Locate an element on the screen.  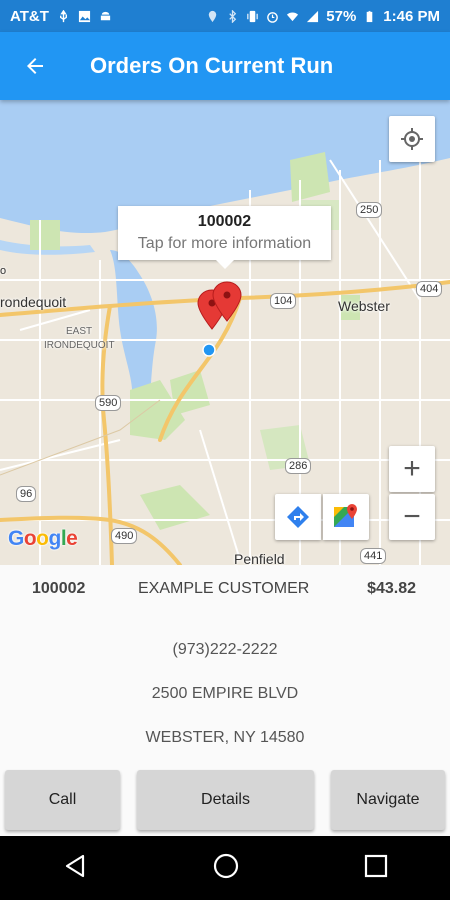
carrier-label: AT&T is located at coordinates (29, 16).